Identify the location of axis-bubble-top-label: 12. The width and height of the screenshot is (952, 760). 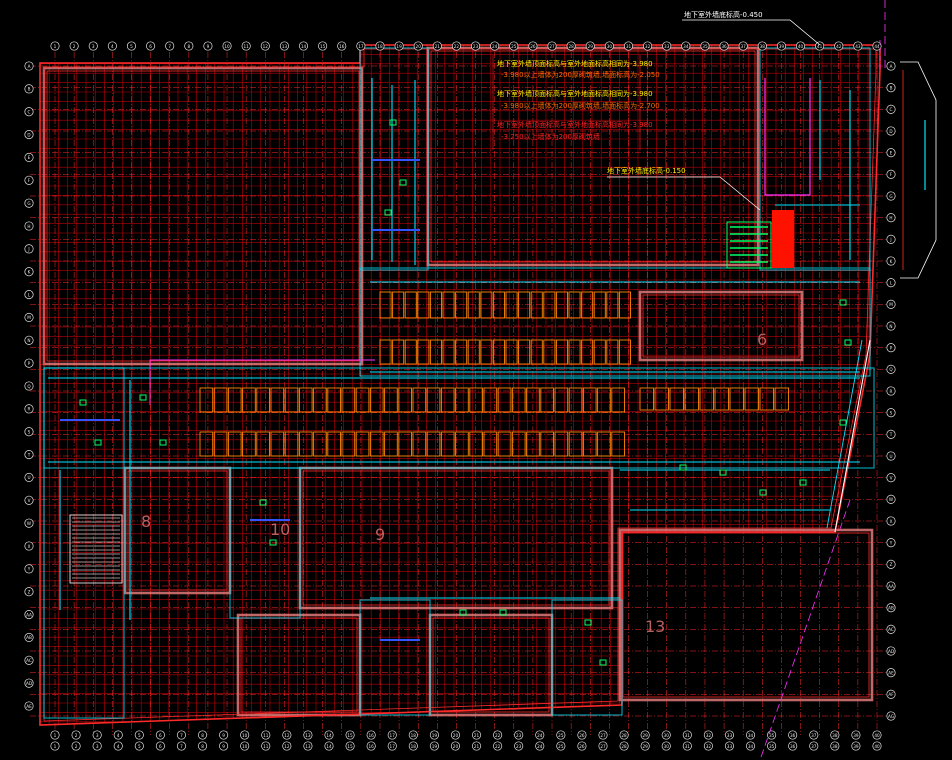
(266, 46).